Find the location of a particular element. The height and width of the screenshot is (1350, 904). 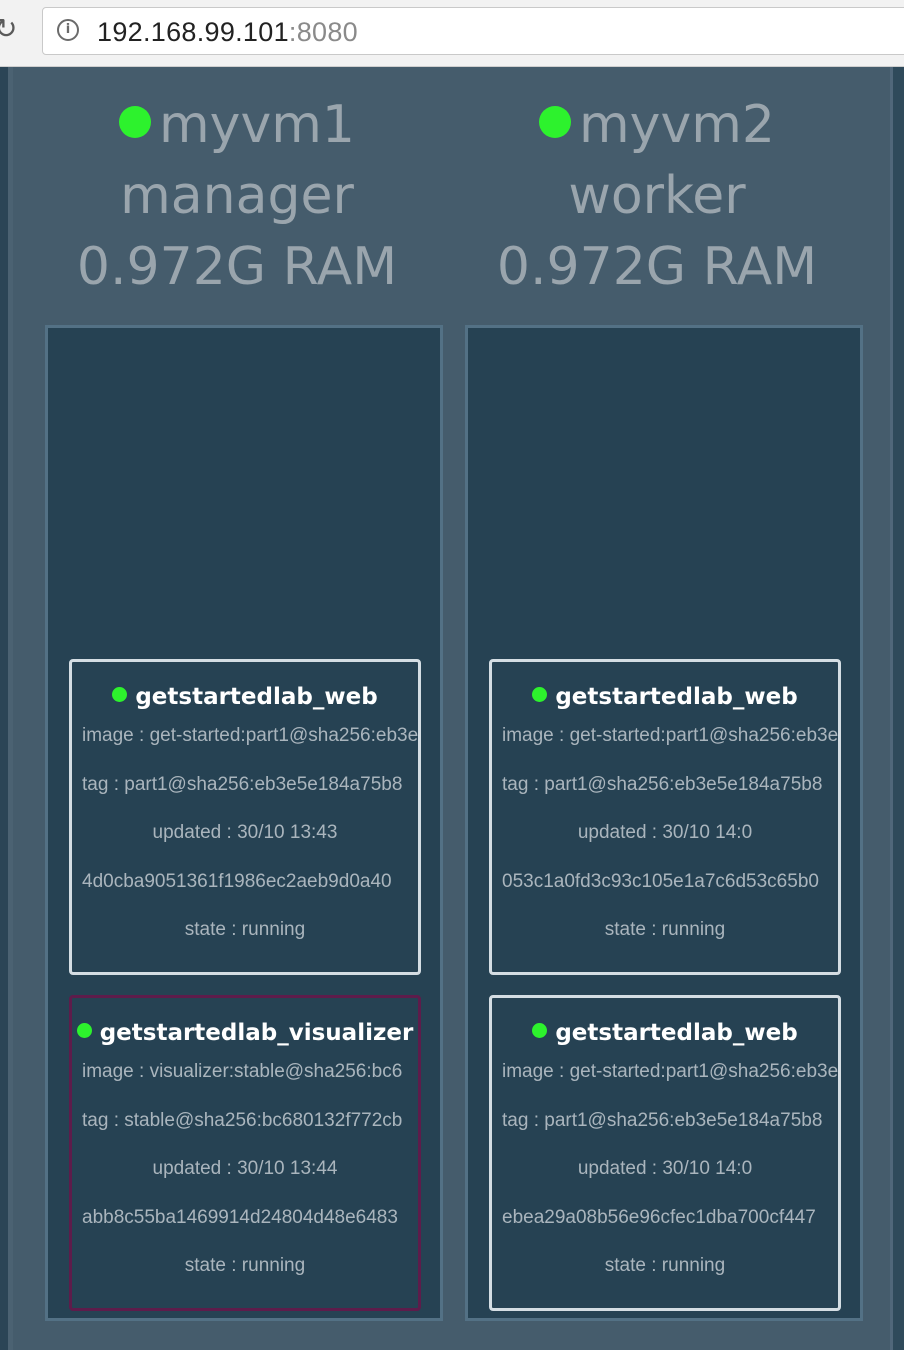

node-name: myvm2 is located at coordinates (677, 125).